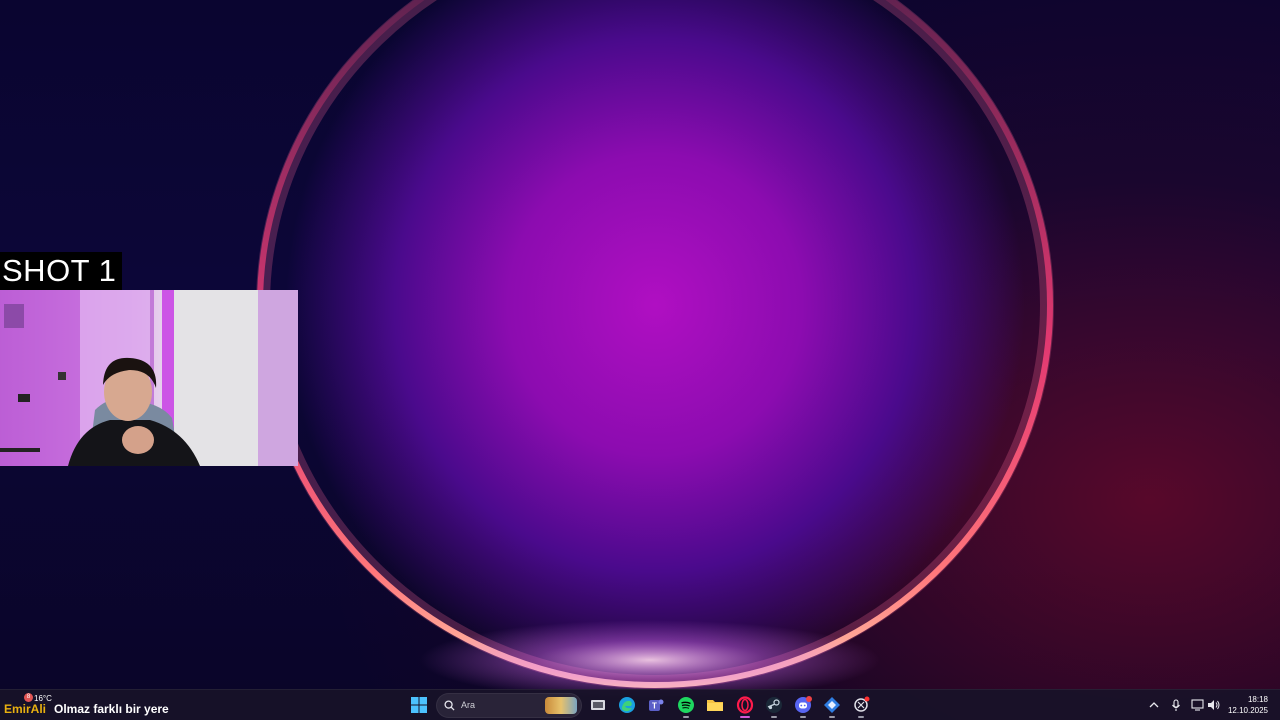  I want to click on taskbar-app-discord, so click(803, 705).